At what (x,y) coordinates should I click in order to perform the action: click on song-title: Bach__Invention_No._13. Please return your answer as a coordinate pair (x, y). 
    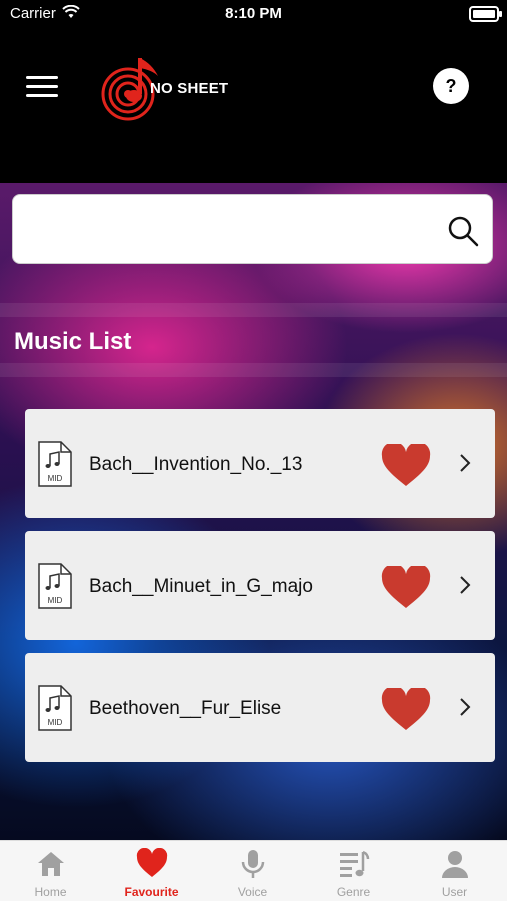
    Looking at the image, I should click on (196, 464).